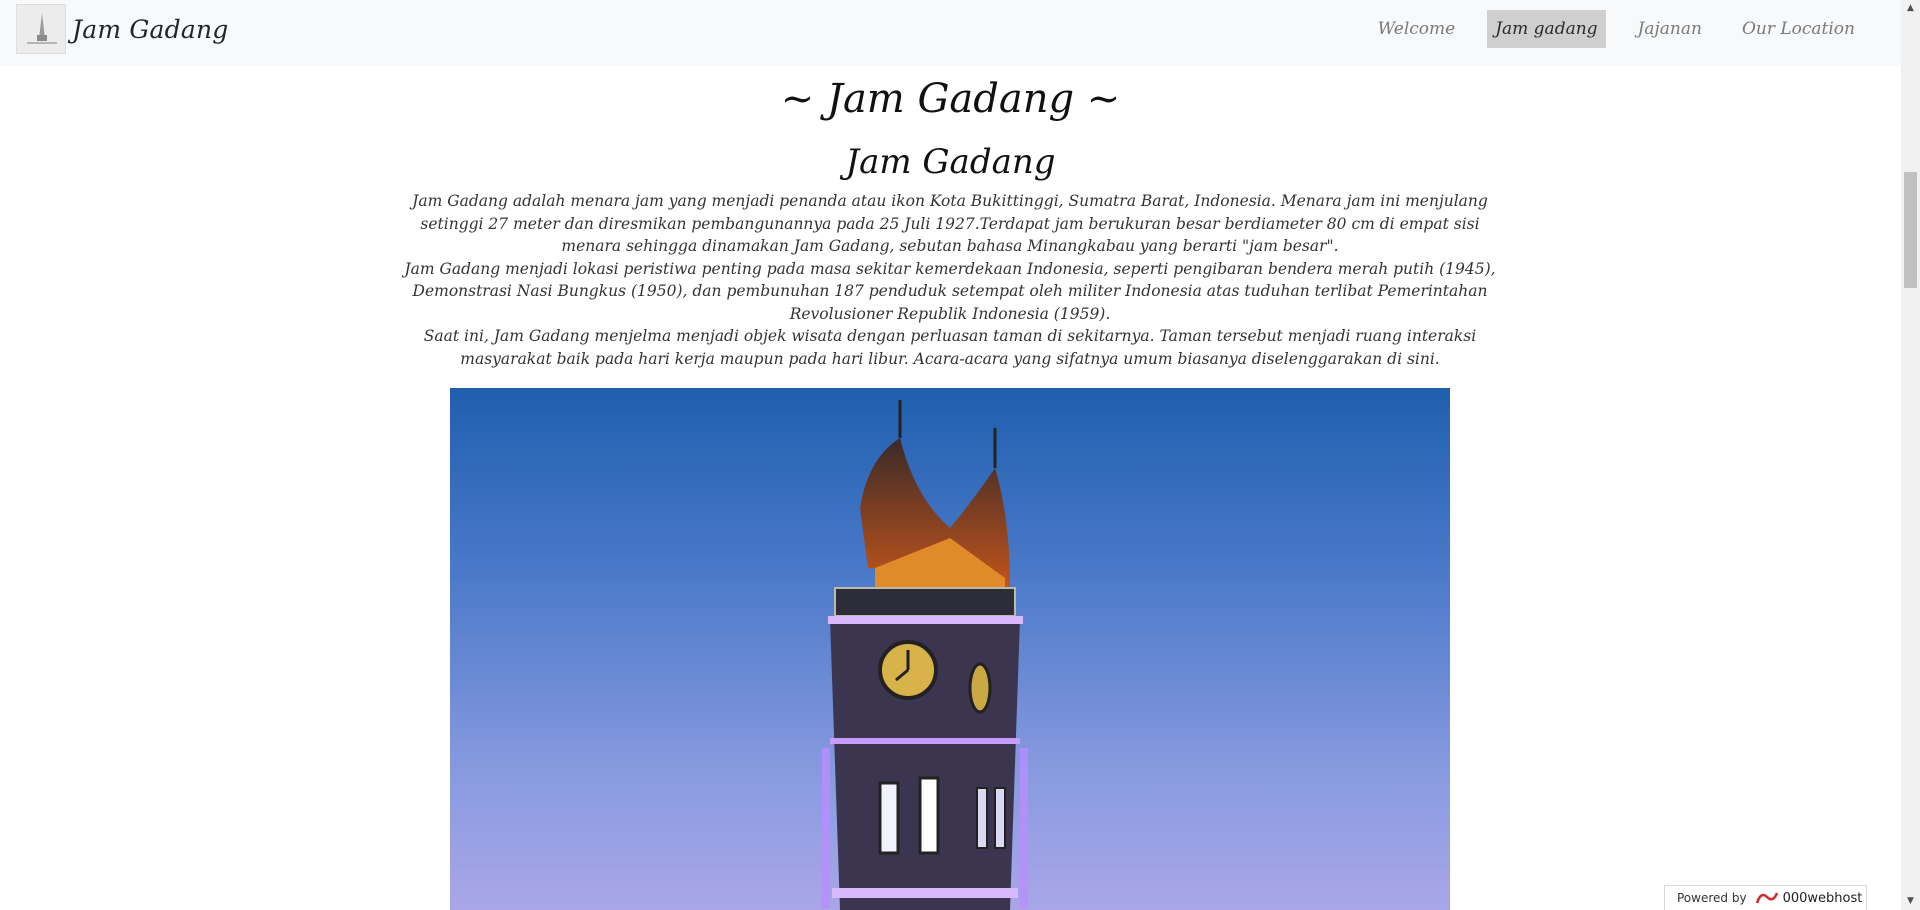 Image resolution: width=1920 pixels, height=910 pixels. Describe the element at coordinates (1910, 8) in the screenshot. I see `scroll-up-arrow-icon: ▲` at that location.